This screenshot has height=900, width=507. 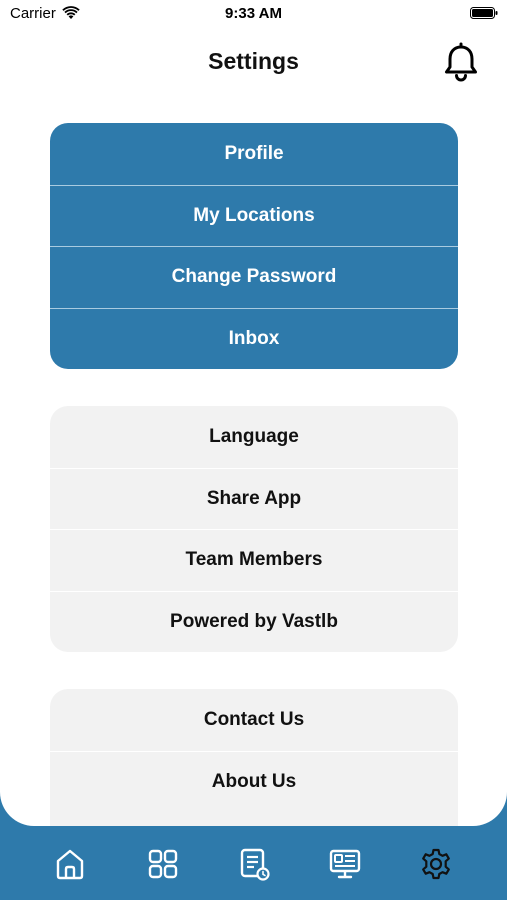 What do you see at coordinates (163, 864) in the screenshot?
I see `grid-icon` at bounding box center [163, 864].